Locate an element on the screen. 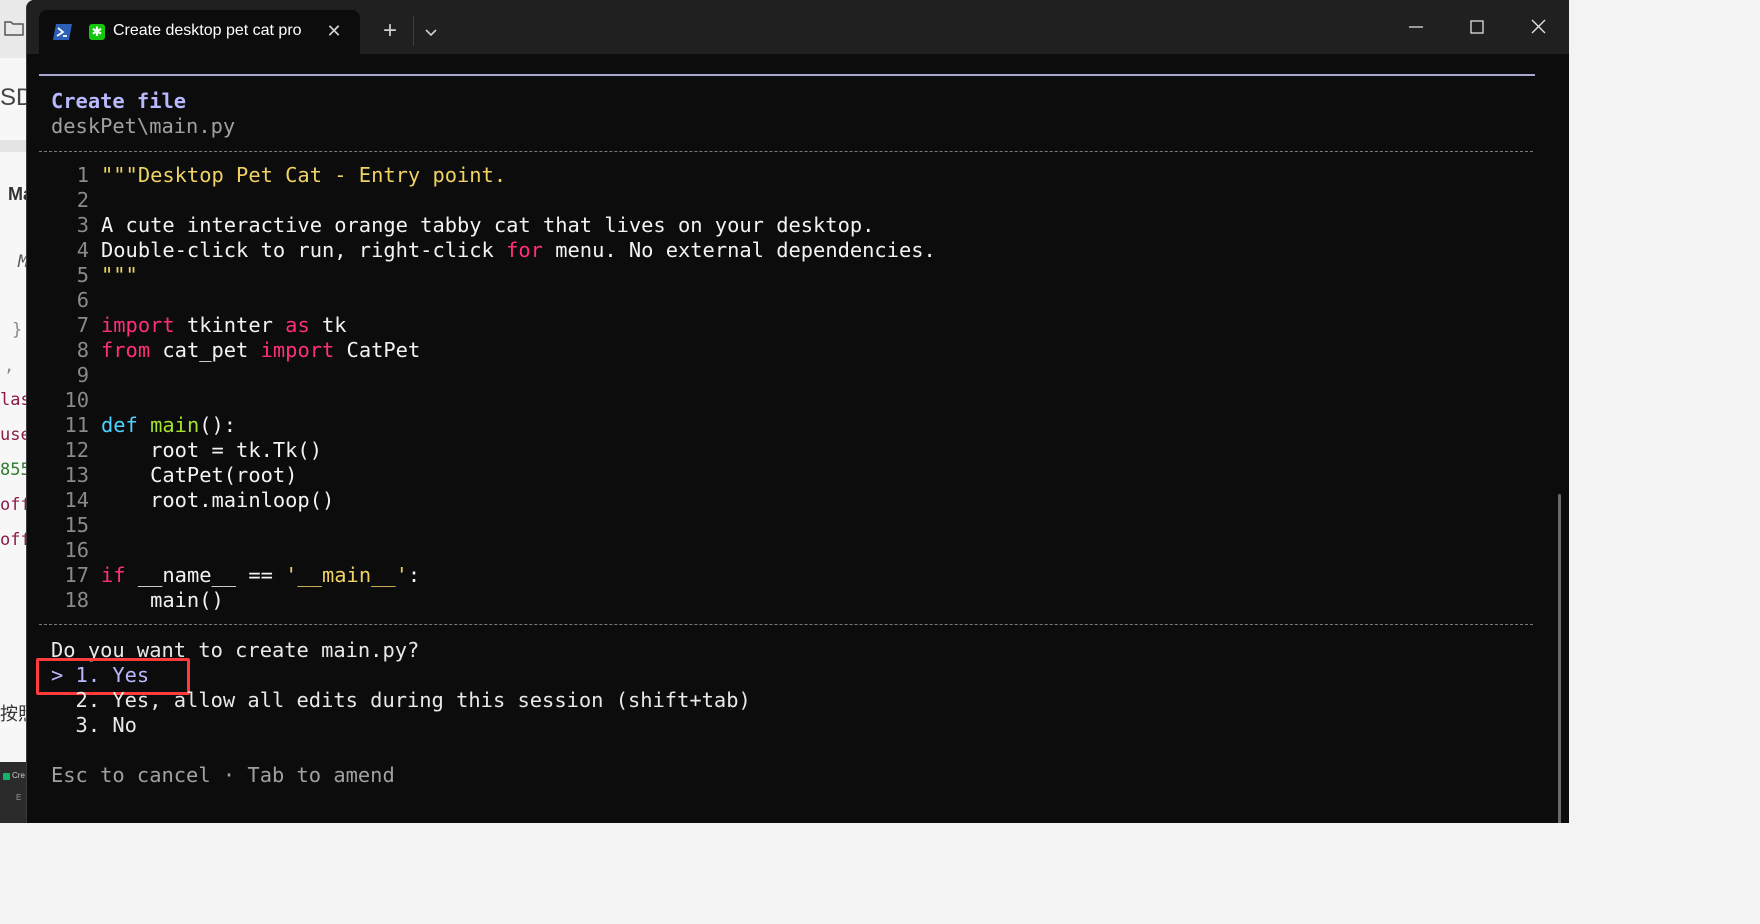 This screenshot has width=1760, height=924. powershell-icon is located at coordinates (62, 32).